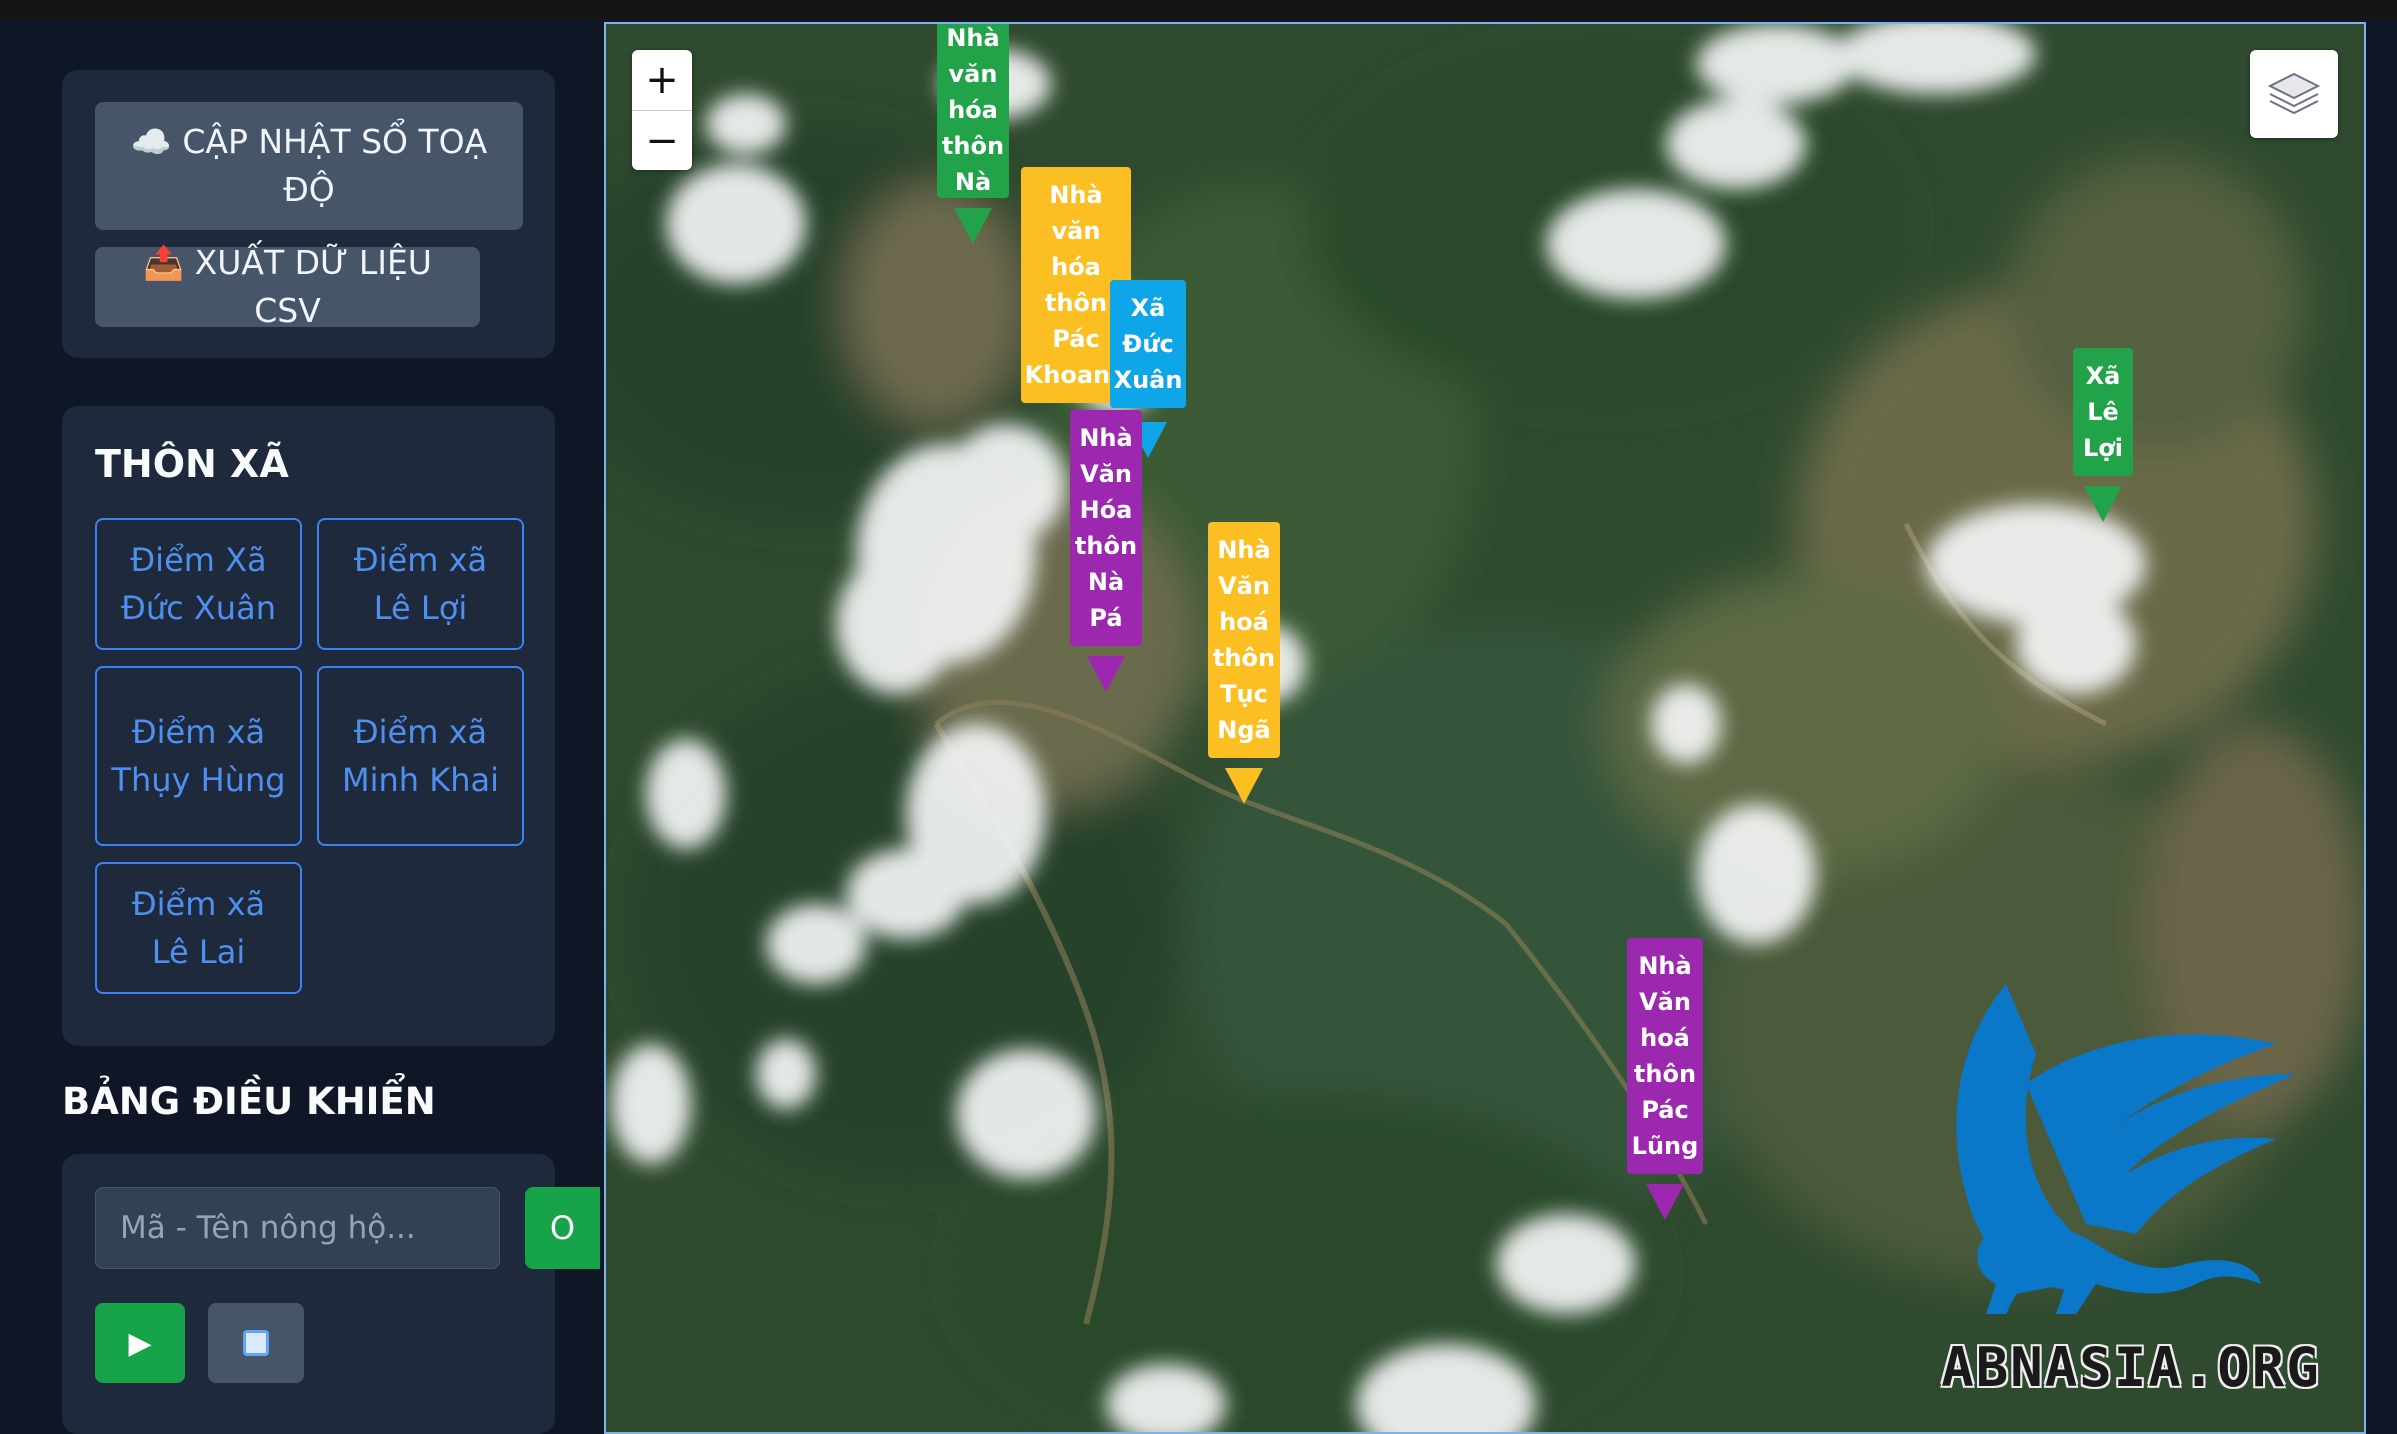 The height and width of the screenshot is (1434, 2397). What do you see at coordinates (1244, 640) in the screenshot?
I see `marker-label: Nhà Văn hoá thôn Tục Ngã` at bounding box center [1244, 640].